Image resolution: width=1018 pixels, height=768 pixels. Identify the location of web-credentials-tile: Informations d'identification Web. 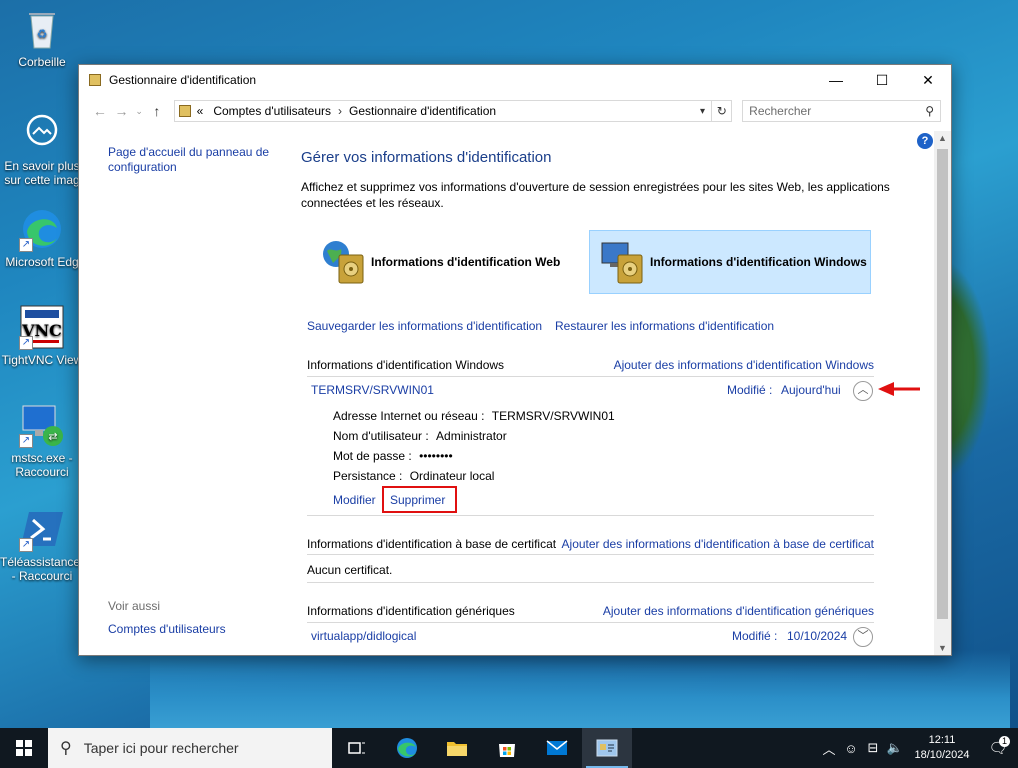
(440, 262).